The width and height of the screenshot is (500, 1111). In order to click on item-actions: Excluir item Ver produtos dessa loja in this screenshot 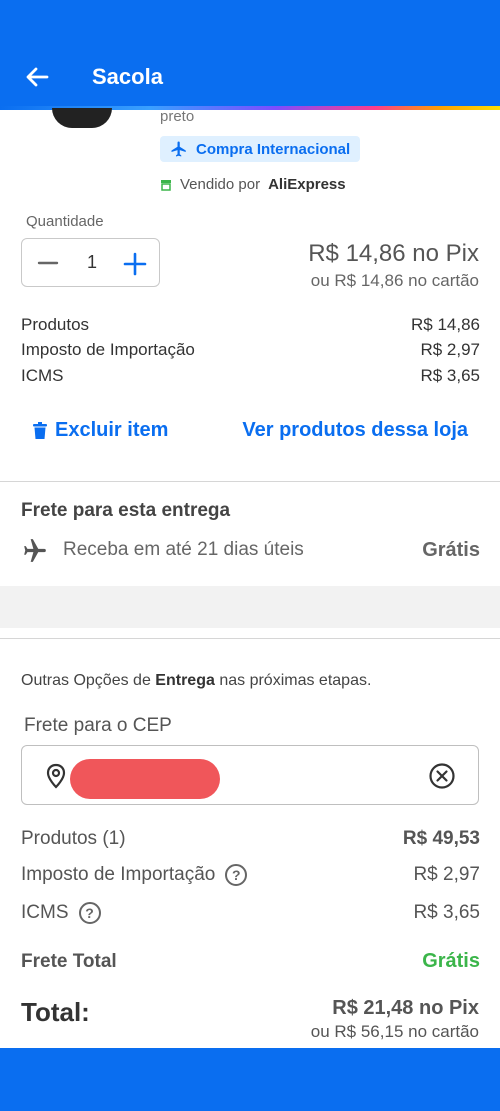, I will do `click(250, 433)`.